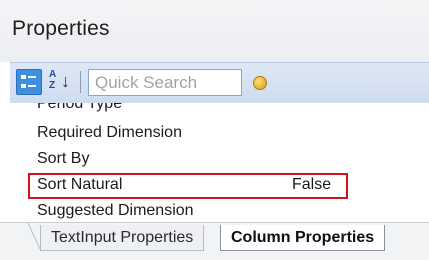 This screenshot has height=260, width=429. Describe the element at coordinates (29, 82) in the screenshot. I see `categorized-view-button` at that location.